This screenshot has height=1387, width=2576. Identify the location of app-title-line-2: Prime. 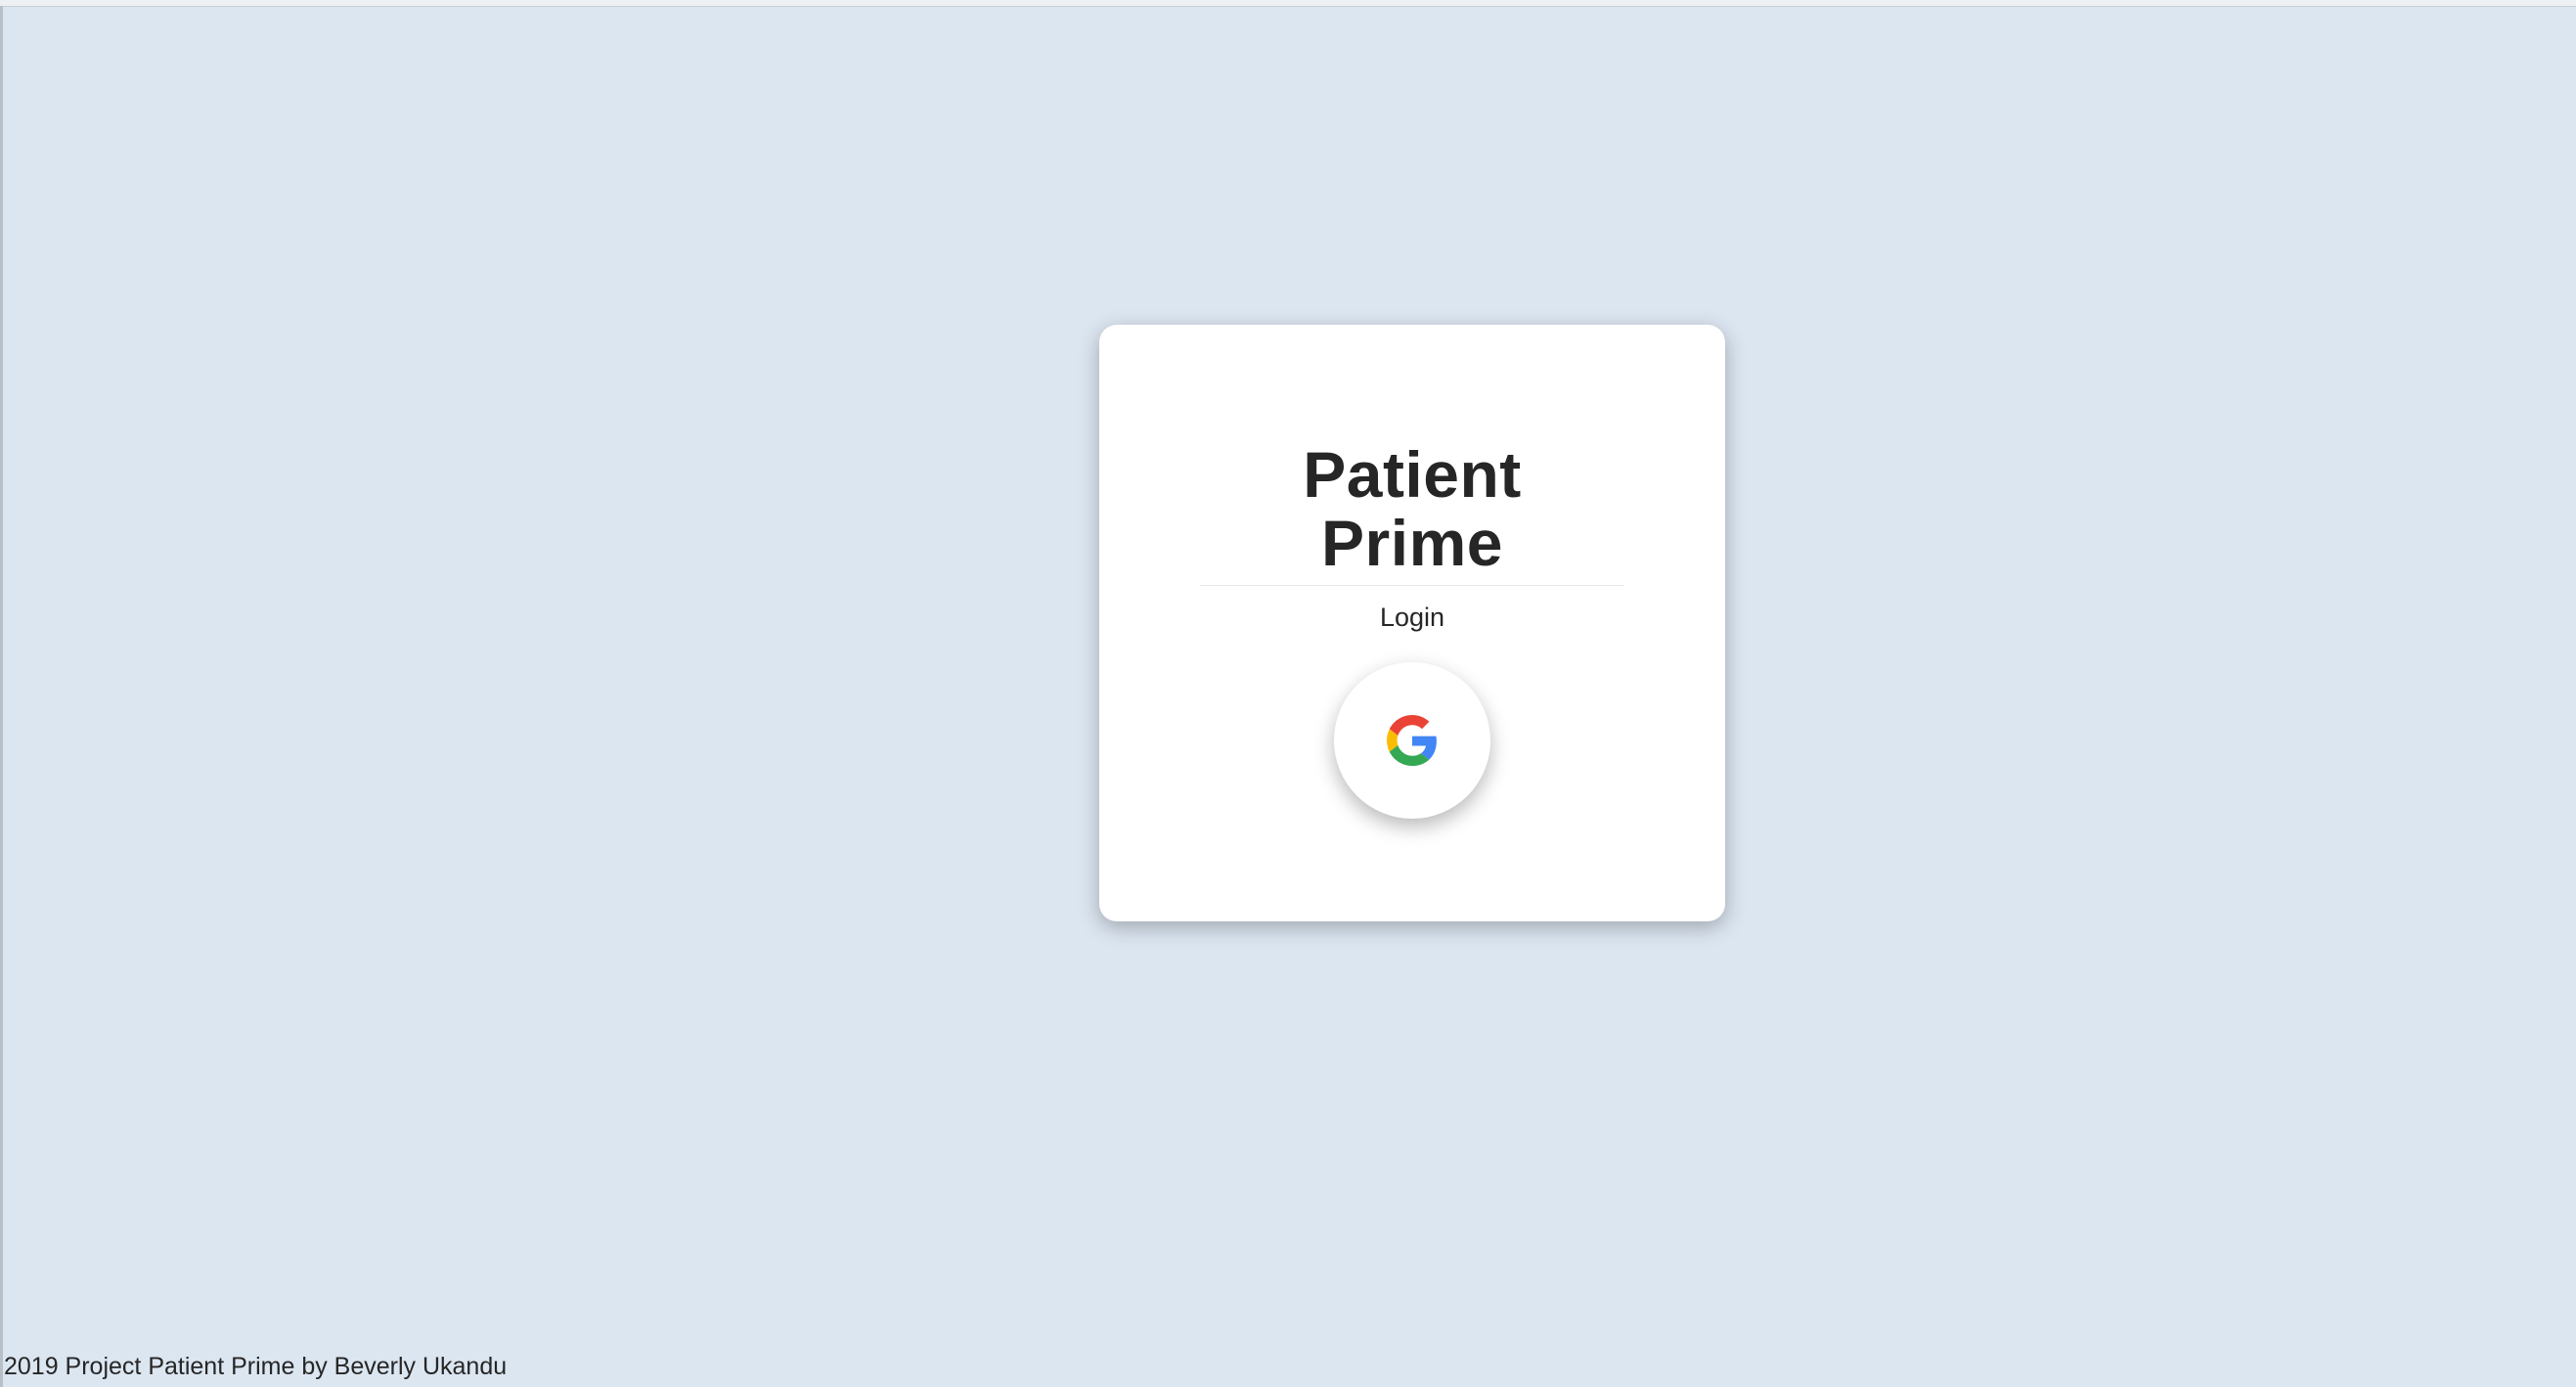
(1412, 543).